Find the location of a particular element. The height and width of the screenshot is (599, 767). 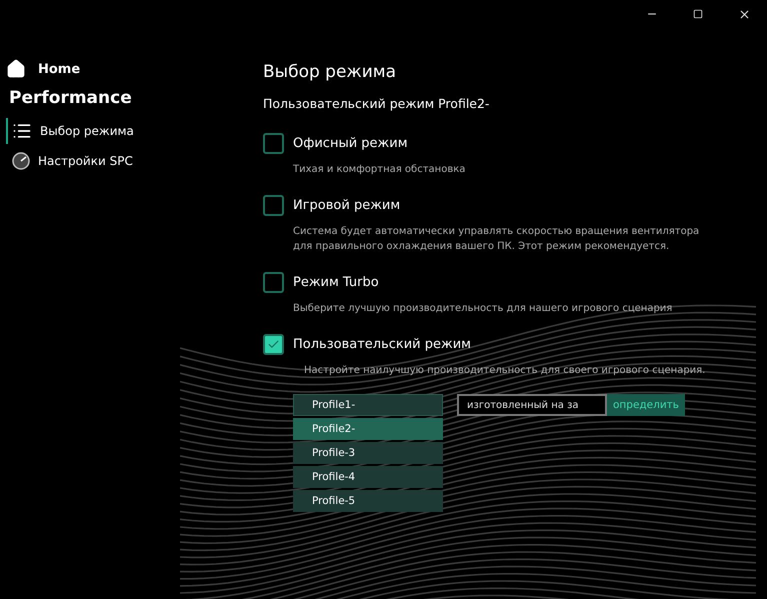

page-subtitle: Пользовательский режим Profile2- is located at coordinates (376, 103).